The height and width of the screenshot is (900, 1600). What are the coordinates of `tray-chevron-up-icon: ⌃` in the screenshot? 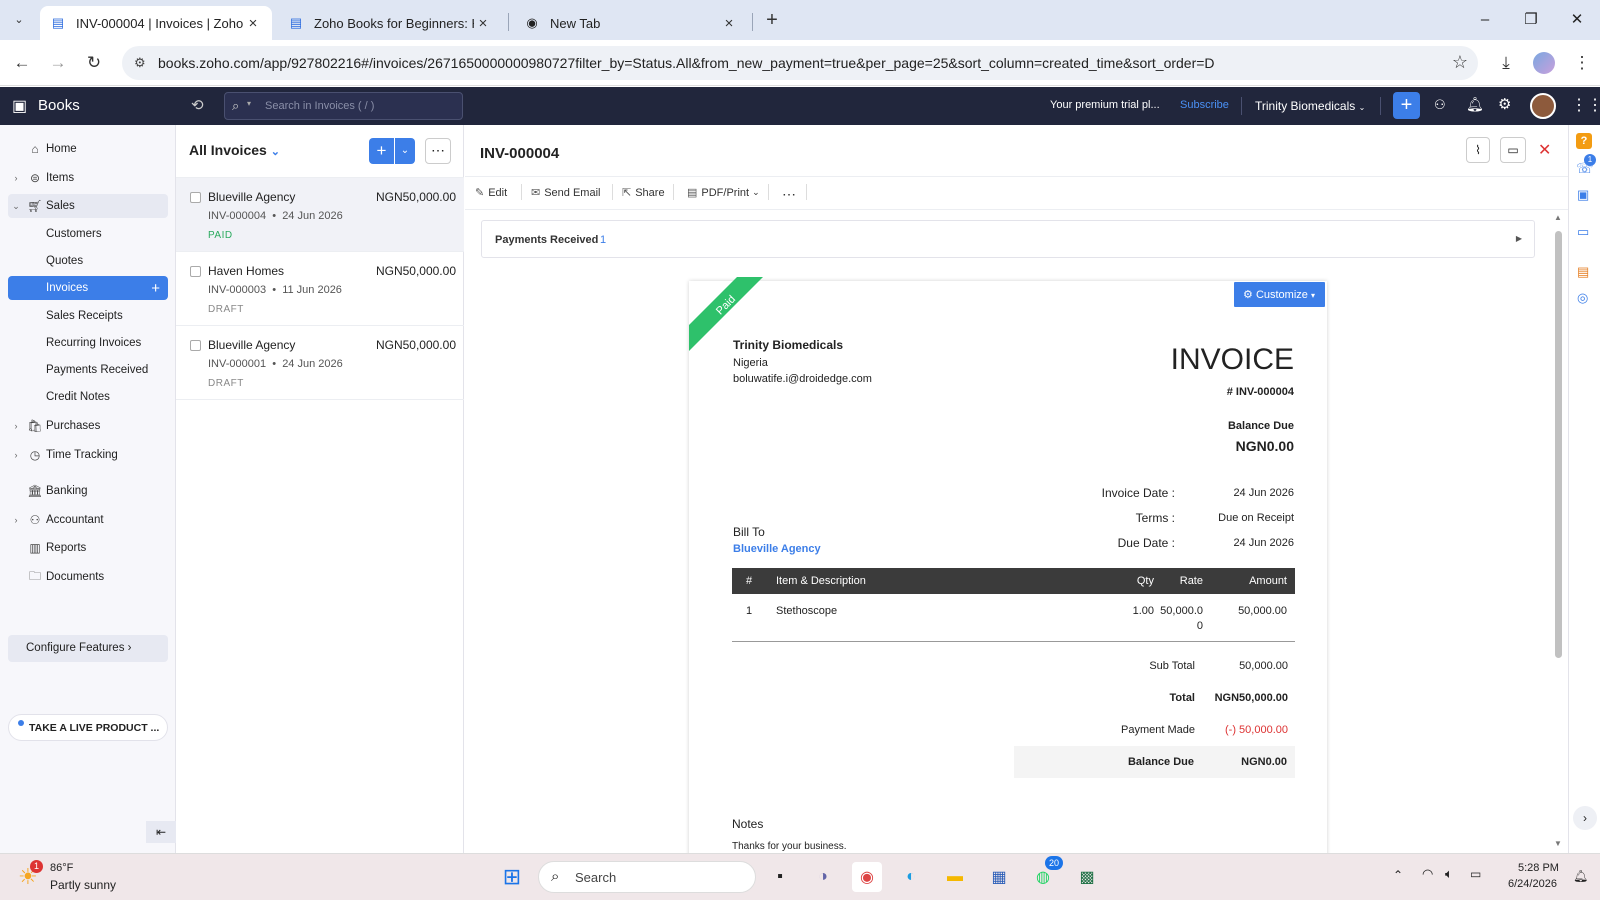 It's located at (1398, 875).